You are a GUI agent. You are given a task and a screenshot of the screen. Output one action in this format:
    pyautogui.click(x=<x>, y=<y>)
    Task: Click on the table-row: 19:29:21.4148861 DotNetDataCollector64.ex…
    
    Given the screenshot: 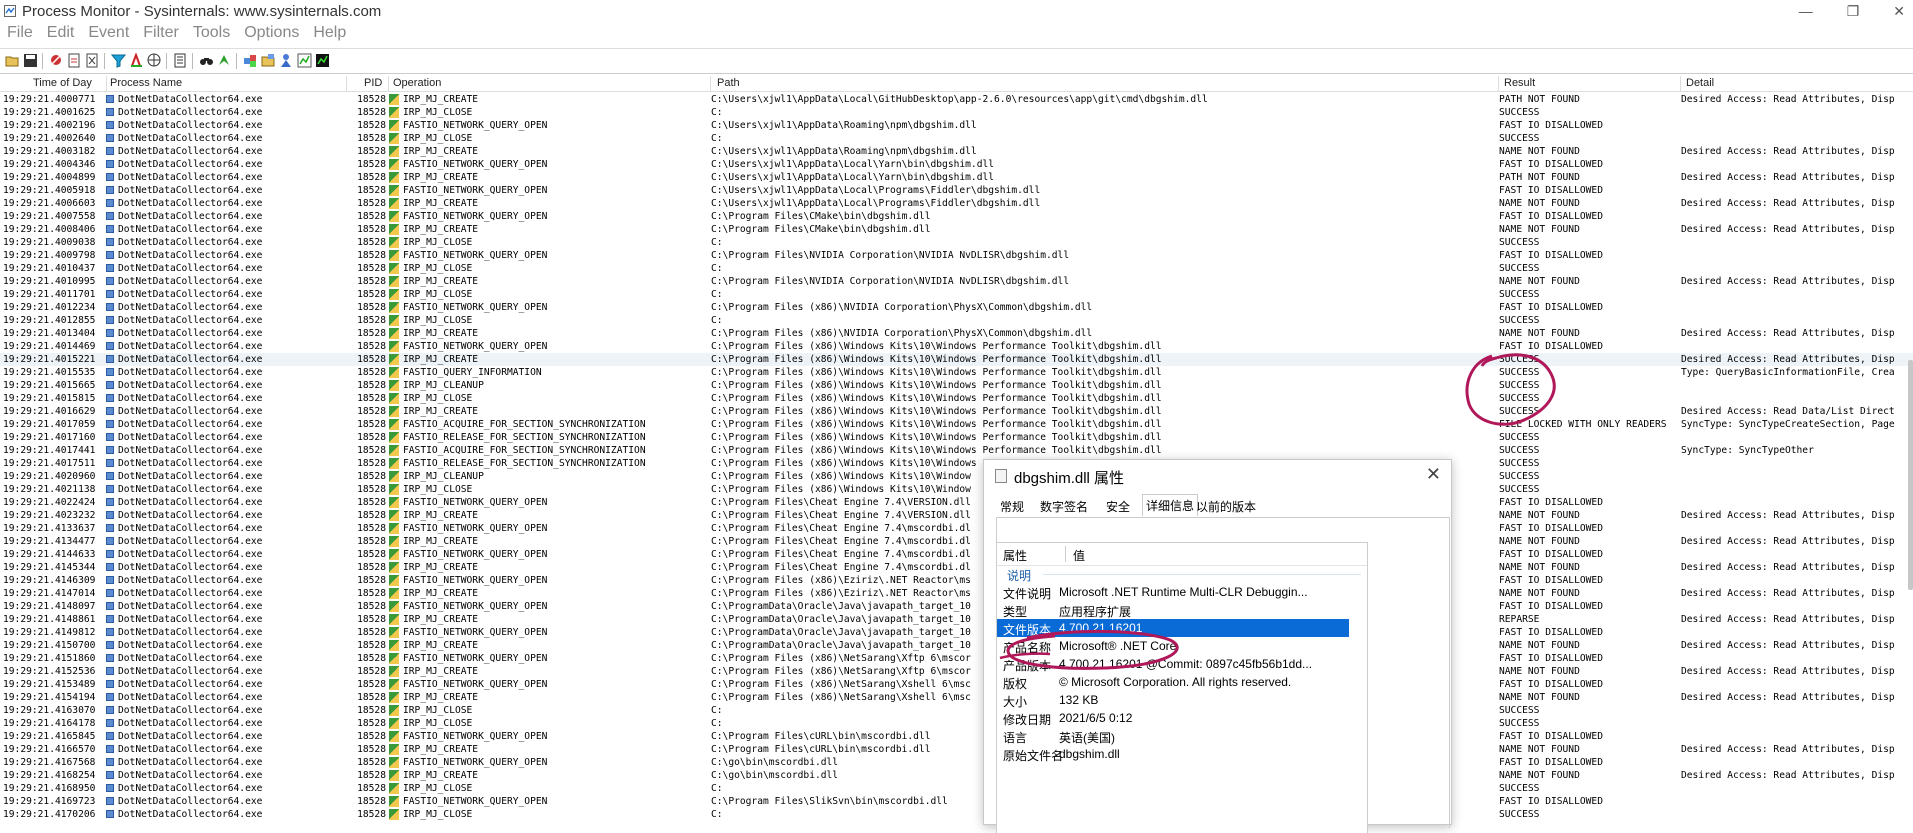 What is the action you would take?
    pyautogui.click(x=956, y=619)
    